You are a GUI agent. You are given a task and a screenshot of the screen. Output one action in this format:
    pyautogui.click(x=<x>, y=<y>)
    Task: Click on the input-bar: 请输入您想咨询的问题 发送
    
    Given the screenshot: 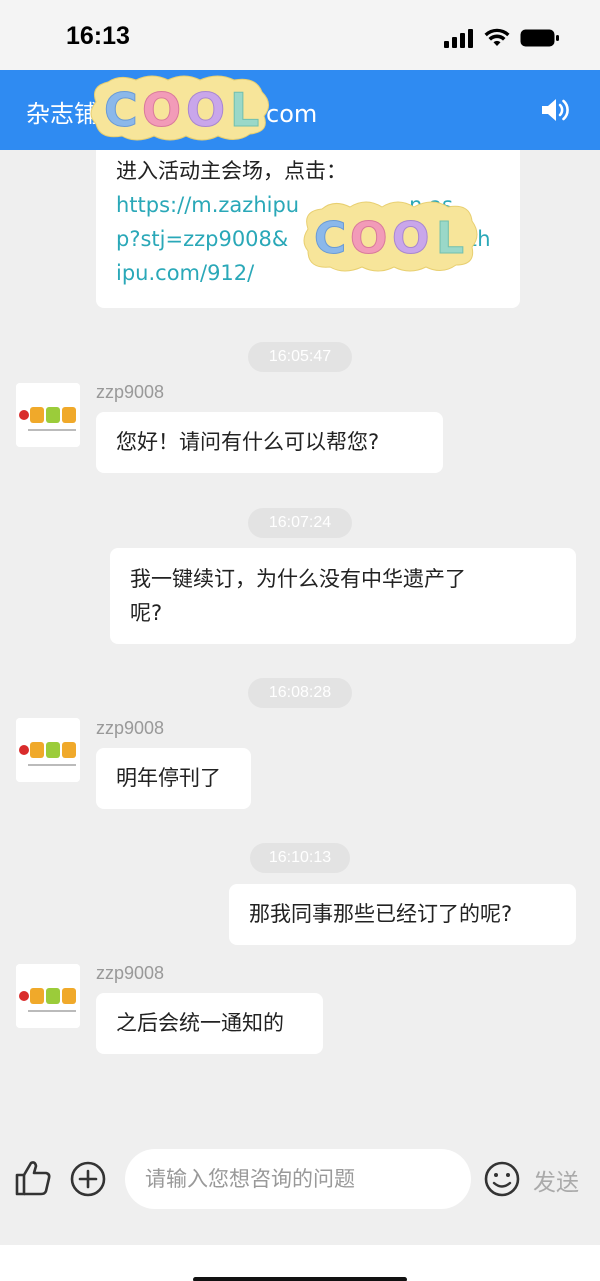 What is the action you would take?
    pyautogui.click(x=300, y=1190)
    